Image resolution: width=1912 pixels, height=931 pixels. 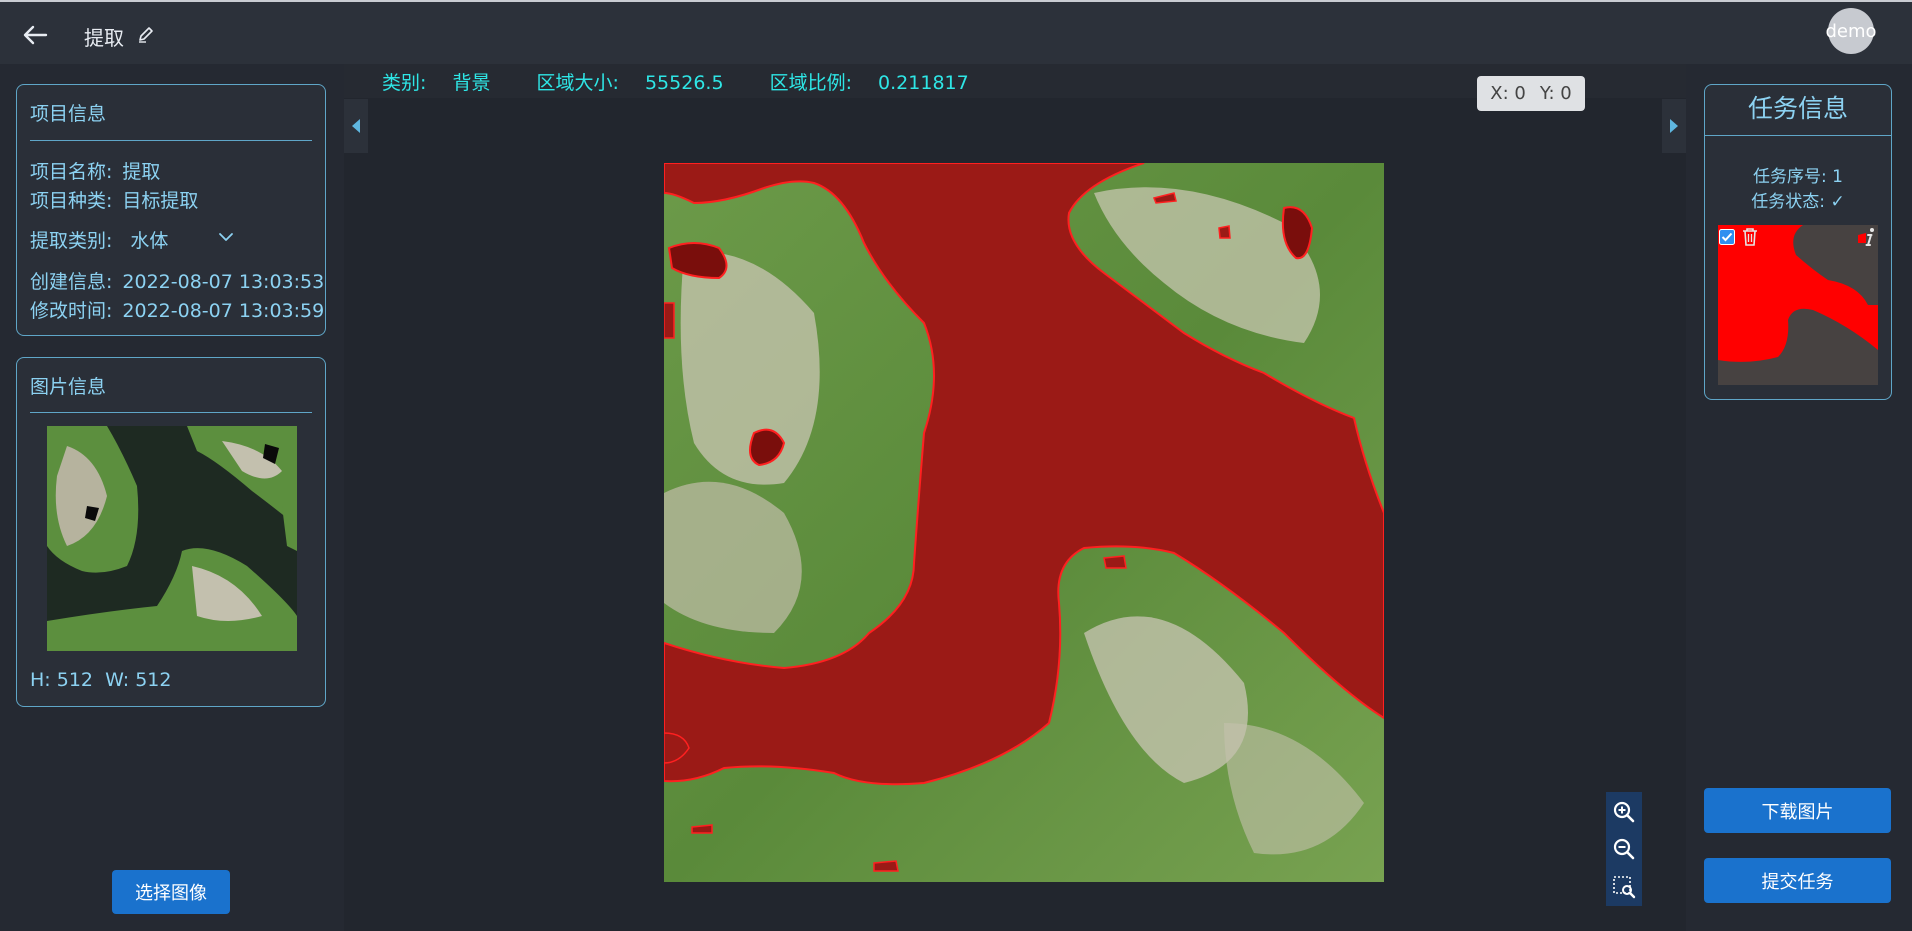 What do you see at coordinates (1798, 305) in the screenshot?
I see `task-result-thumbnail` at bounding box center [1798, 305].